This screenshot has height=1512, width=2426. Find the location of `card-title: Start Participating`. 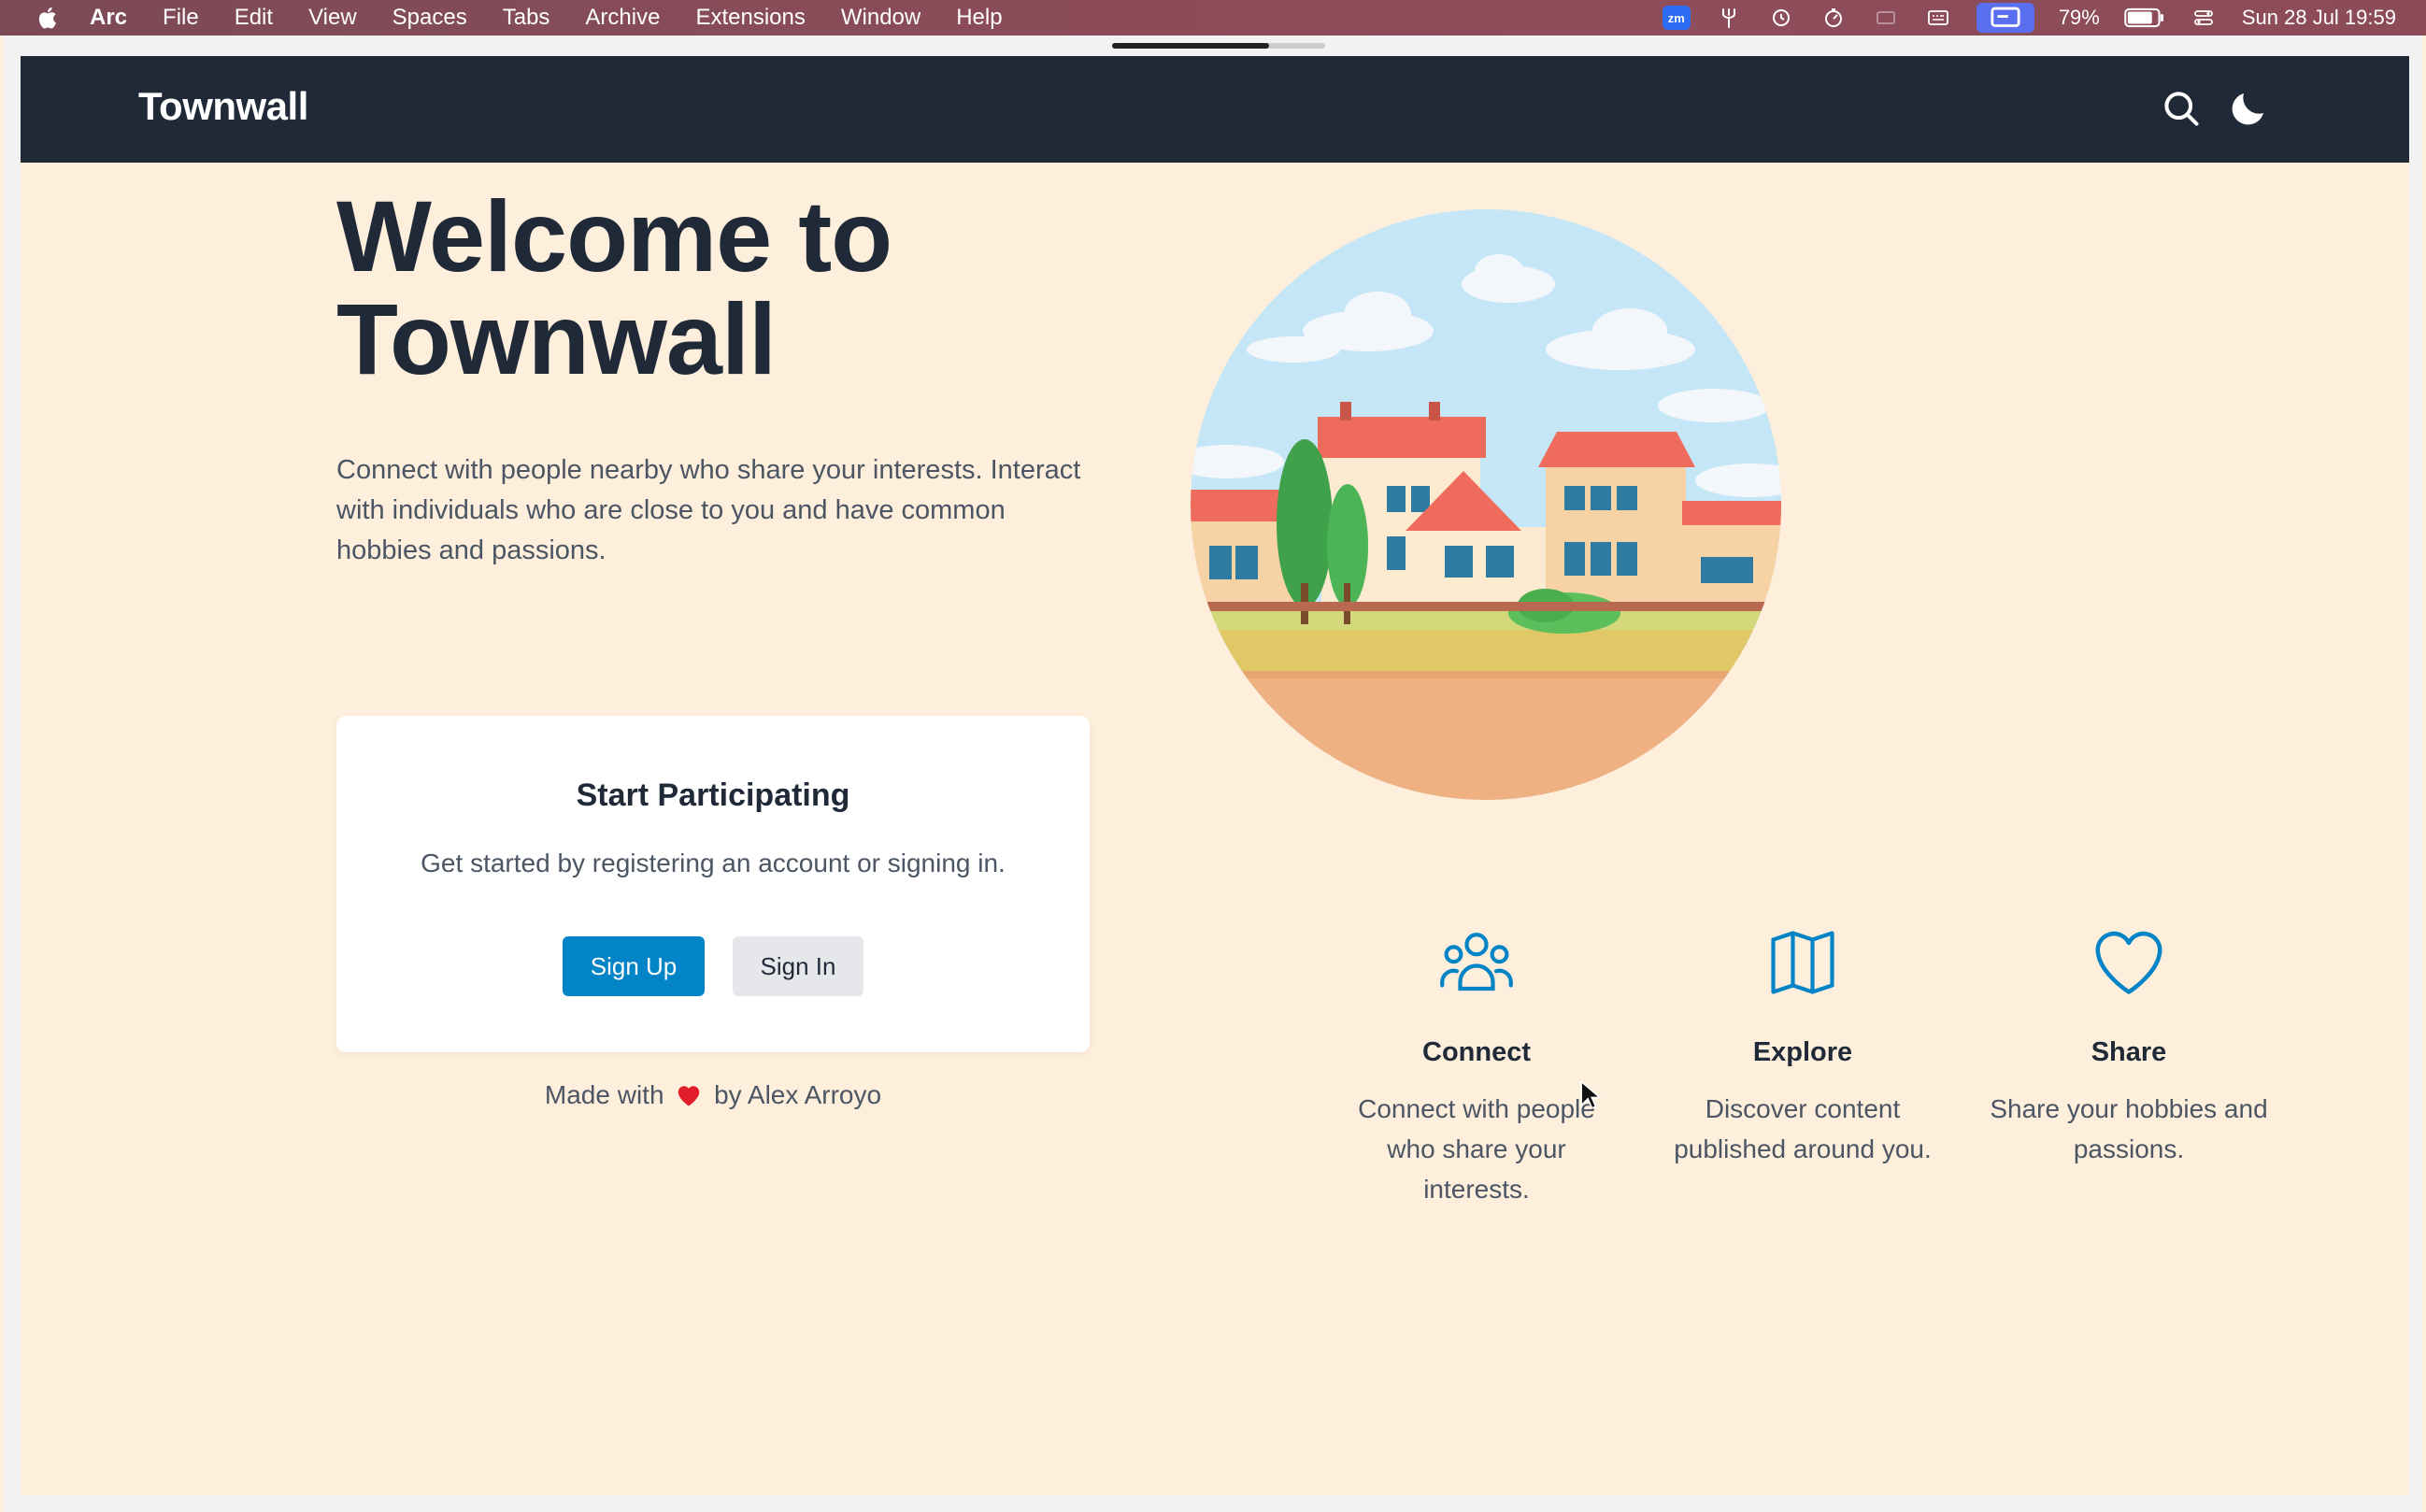

card-title: Start Participating is located at coordinates (713, 795).